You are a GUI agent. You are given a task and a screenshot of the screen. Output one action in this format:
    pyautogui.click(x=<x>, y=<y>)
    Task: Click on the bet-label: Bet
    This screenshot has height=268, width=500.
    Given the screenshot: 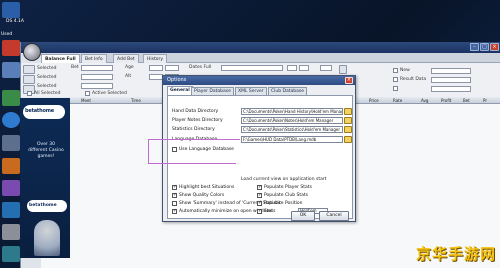 What is the action you would take?
    pyautogui.click(x=75, y=67)
    